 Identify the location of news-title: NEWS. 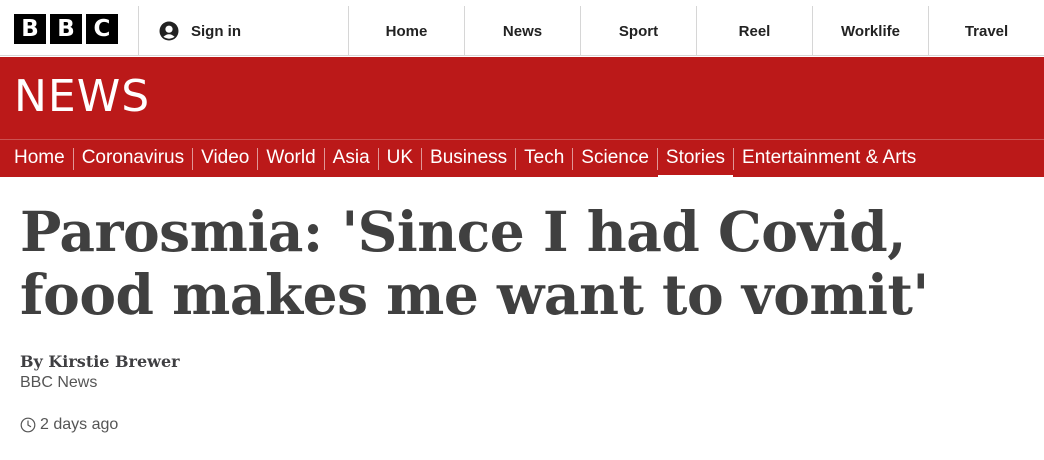
(82, 96).